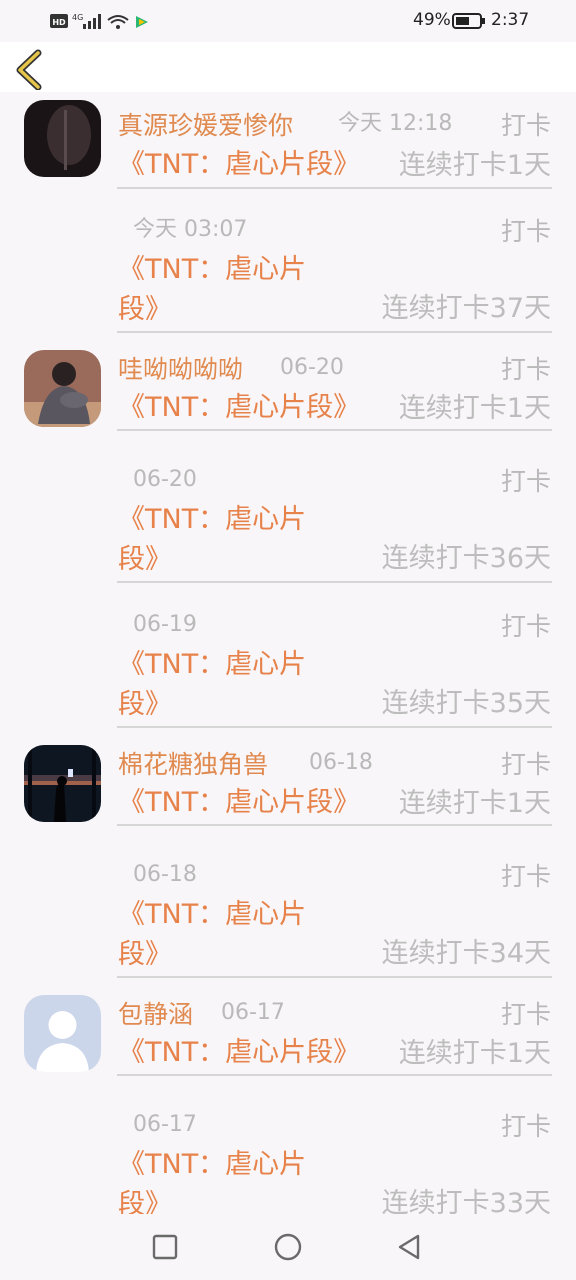 Image resolution: width=576 pixels, height=1280 pixels. What do you see at coordinates (59, 22) in the screenshot?
I see `svg-text: HD` at bounding box center [59, 22].